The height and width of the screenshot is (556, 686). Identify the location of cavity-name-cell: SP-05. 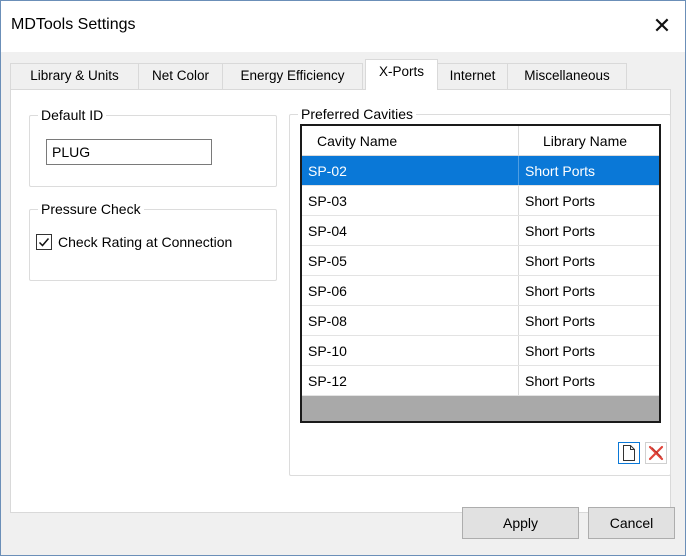
(410, 260).